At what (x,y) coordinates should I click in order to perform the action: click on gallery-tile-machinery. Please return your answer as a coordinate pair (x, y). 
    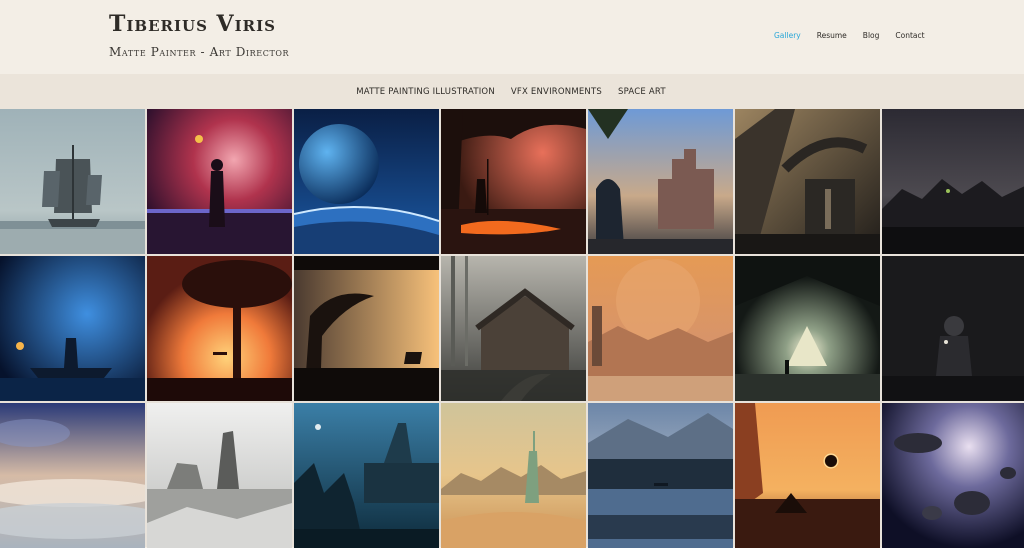
    Looking at the image, I should click on (807, 181).